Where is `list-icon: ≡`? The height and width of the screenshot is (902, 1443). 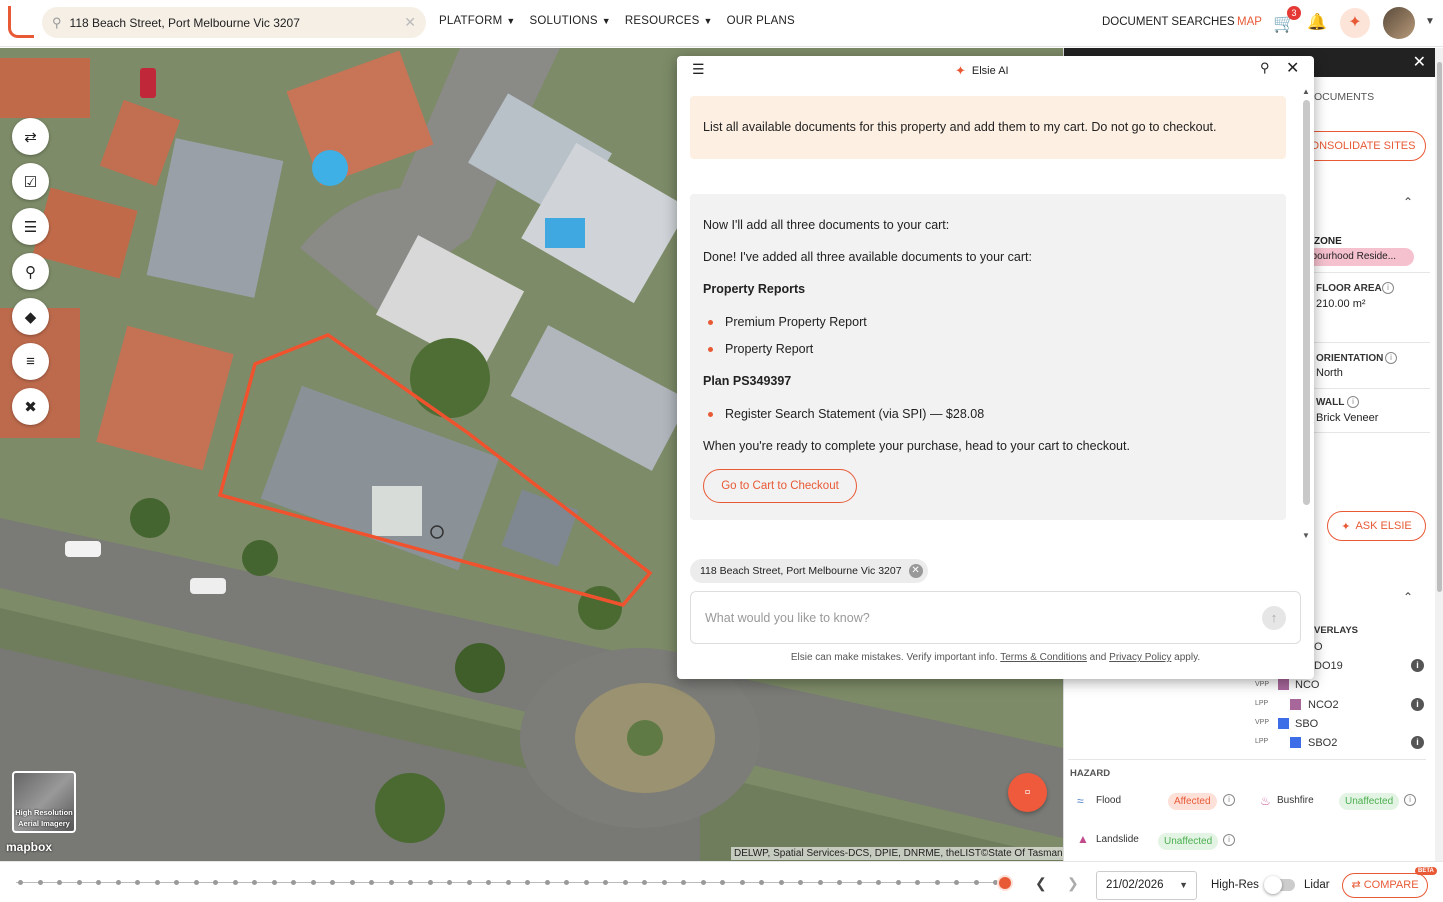 list-icon: ≡ is located at coordinates (30, 361).